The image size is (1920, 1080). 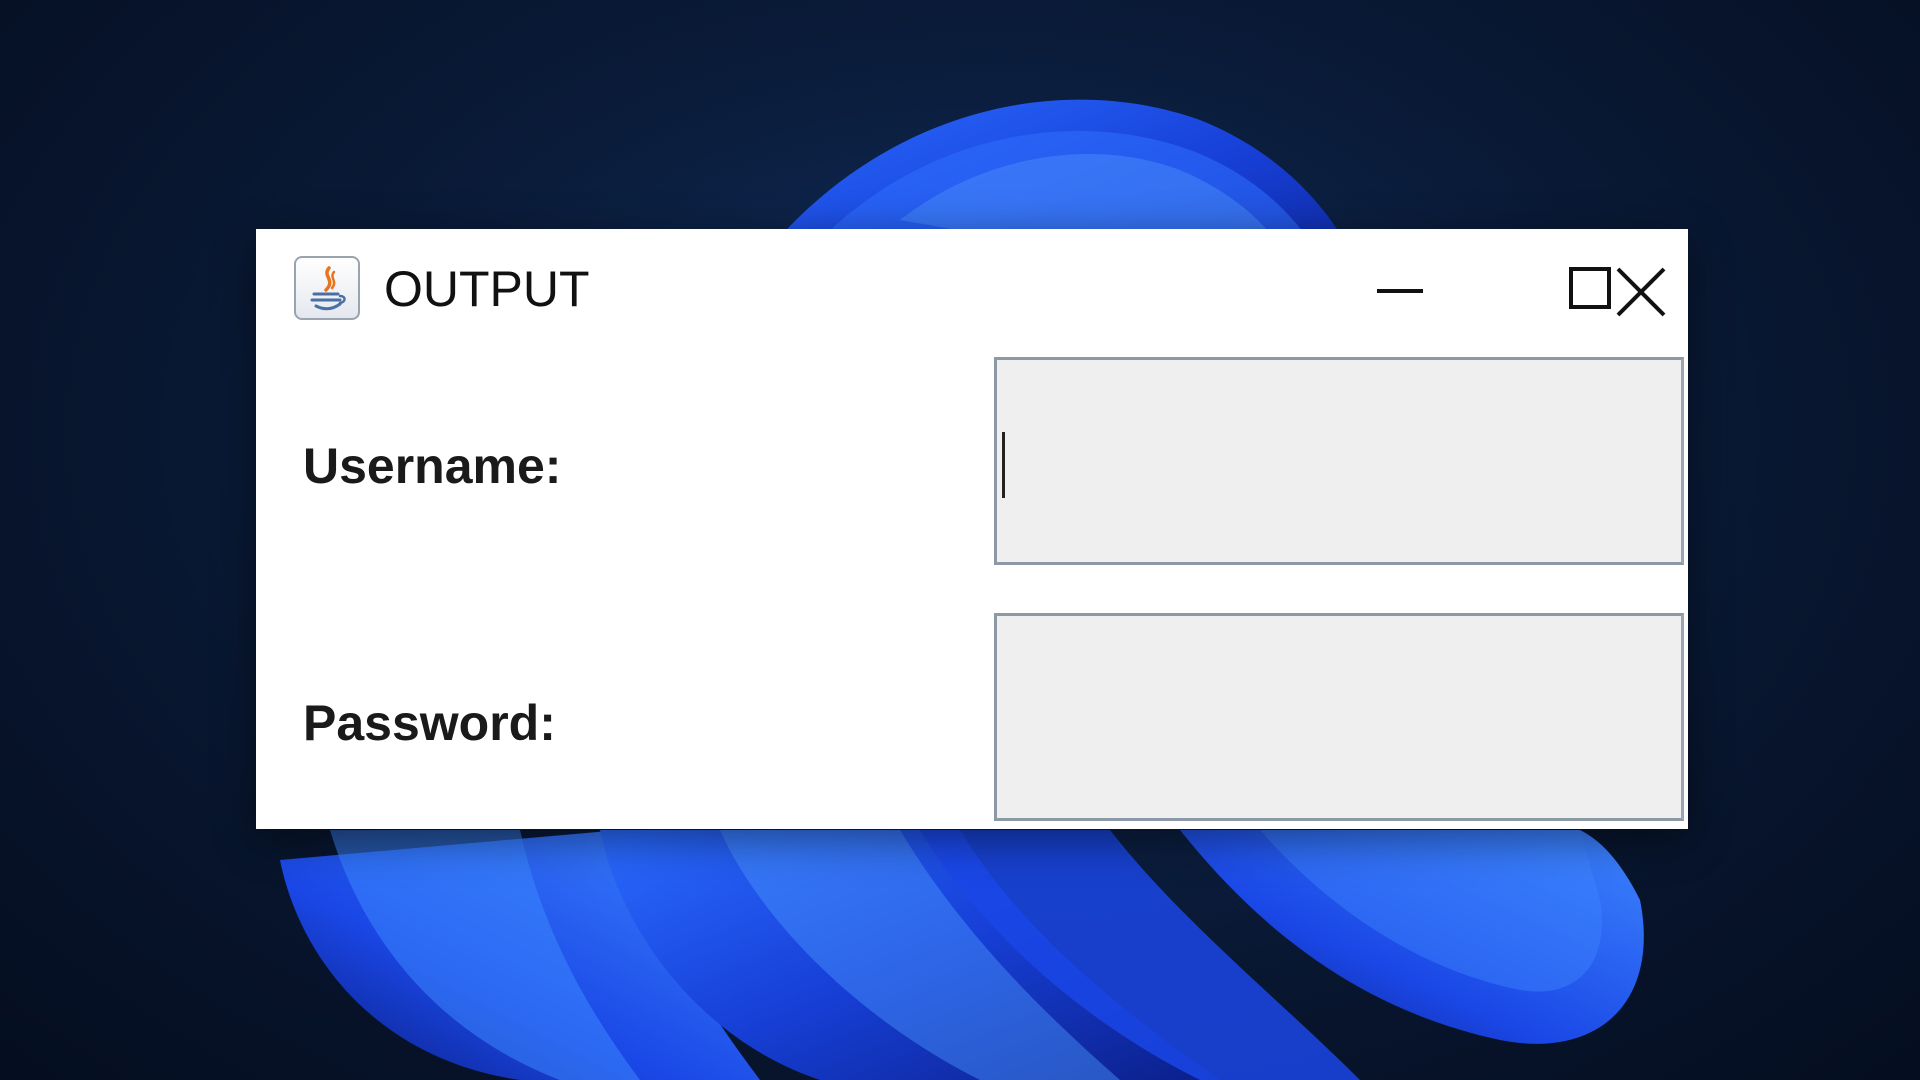 What do you see at coordinates (1339, 461) in the screenshot?
I see `username-input` at bounding box center [1339, 461].